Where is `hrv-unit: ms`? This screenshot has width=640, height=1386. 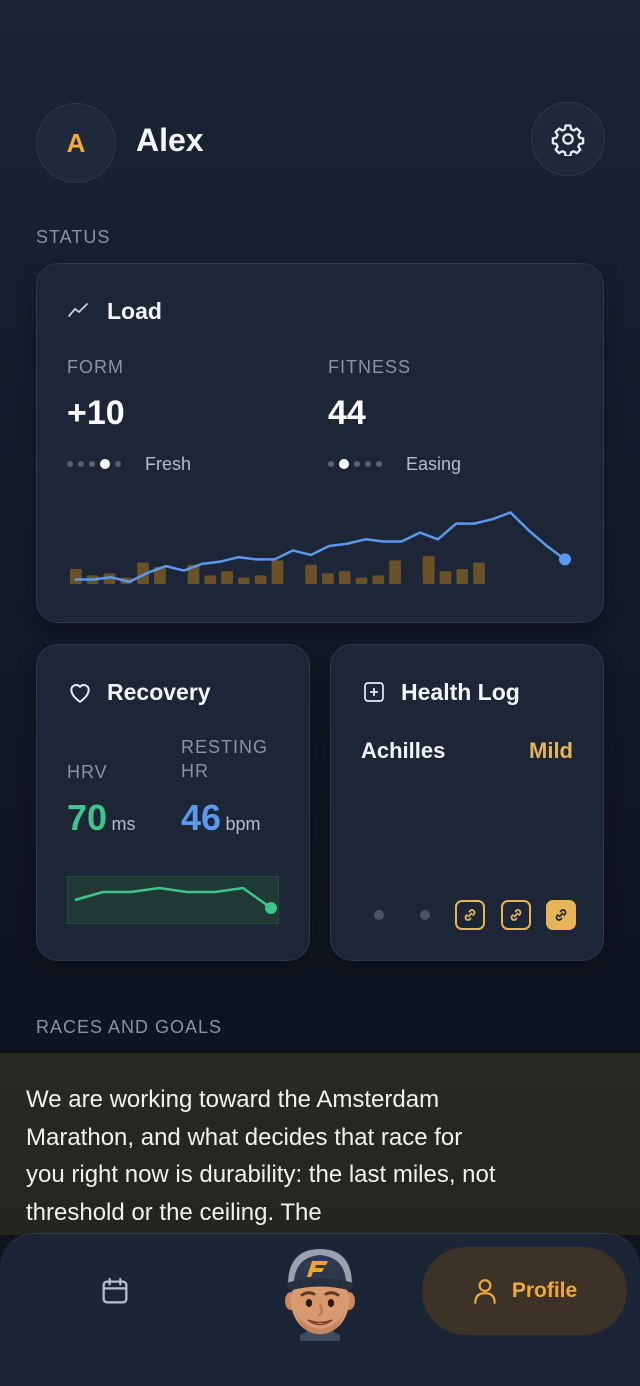 hrv-unit: ms is located at coordinates (123, 824).